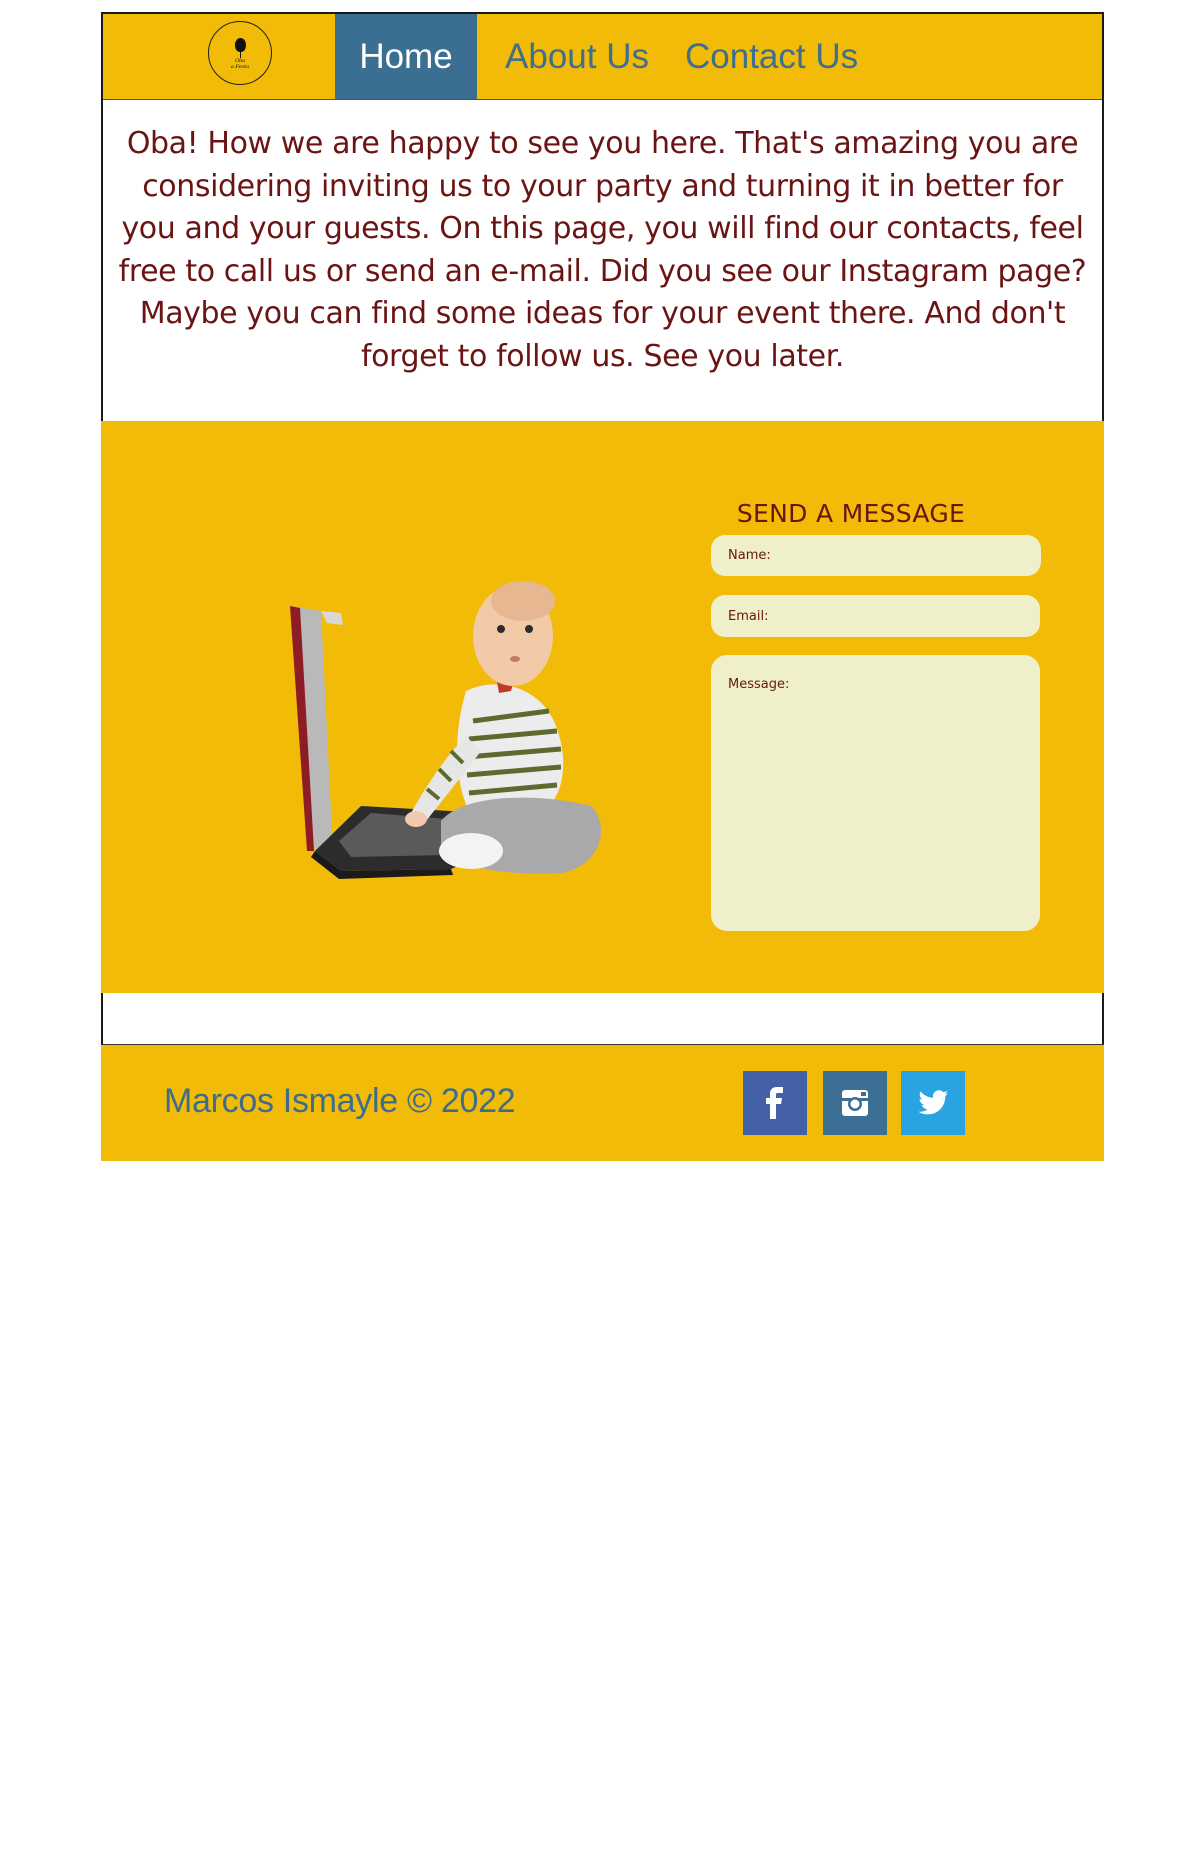  I want to click on instagram-button, so click(855, 1103).